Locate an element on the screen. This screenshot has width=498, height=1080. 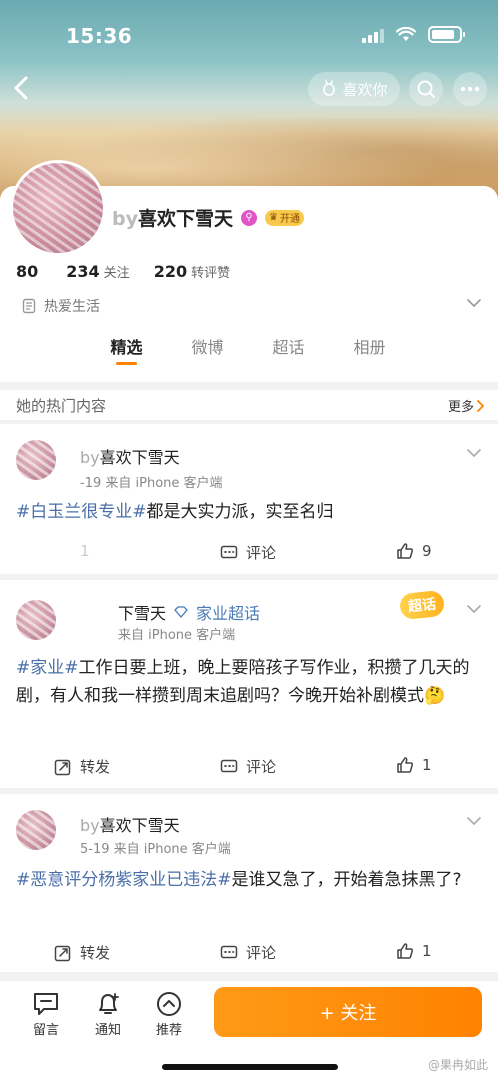
post-meta: 来自 iPhone 客户端 is located at coordinates (176, 633).